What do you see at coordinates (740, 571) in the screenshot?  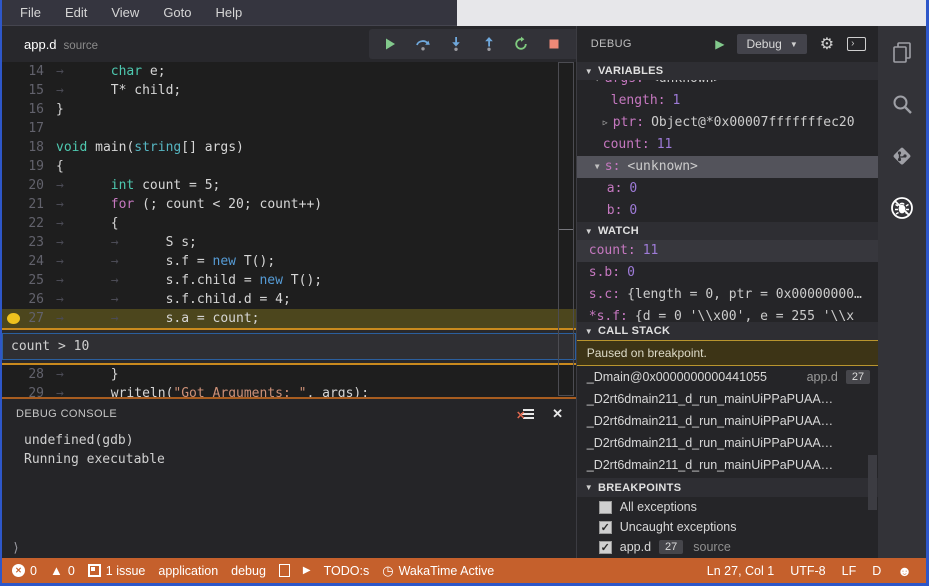 I see `cursor-position: Ln 27, Col 1` at bounding box center [740, 571].